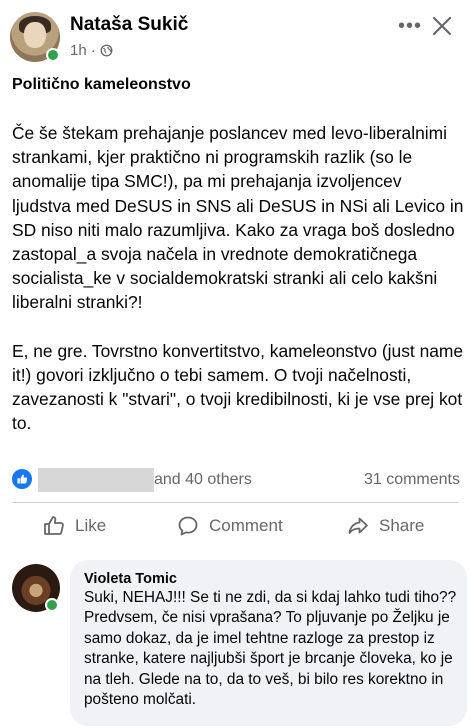  I want to click on commenter-name: Violeta Tomic, so click(130, 579).